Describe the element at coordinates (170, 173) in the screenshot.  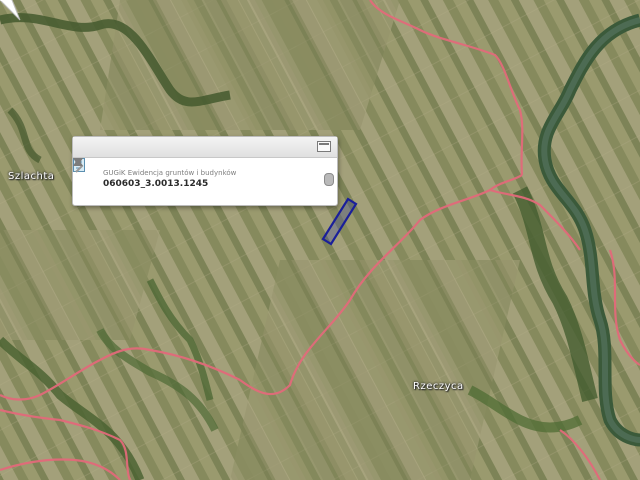
I see `result-layer-title: GUGiK Ewidencja gruntów i budynków` at that location.